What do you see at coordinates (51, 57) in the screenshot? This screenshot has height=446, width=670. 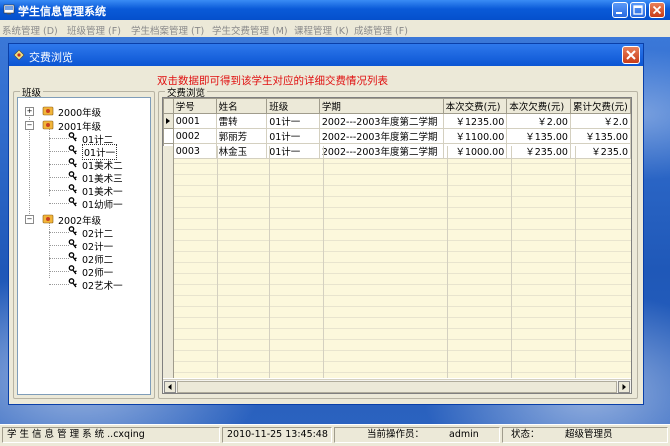 I see `fee-browse-title: 交费浏览` at bounding box center [51, 57].